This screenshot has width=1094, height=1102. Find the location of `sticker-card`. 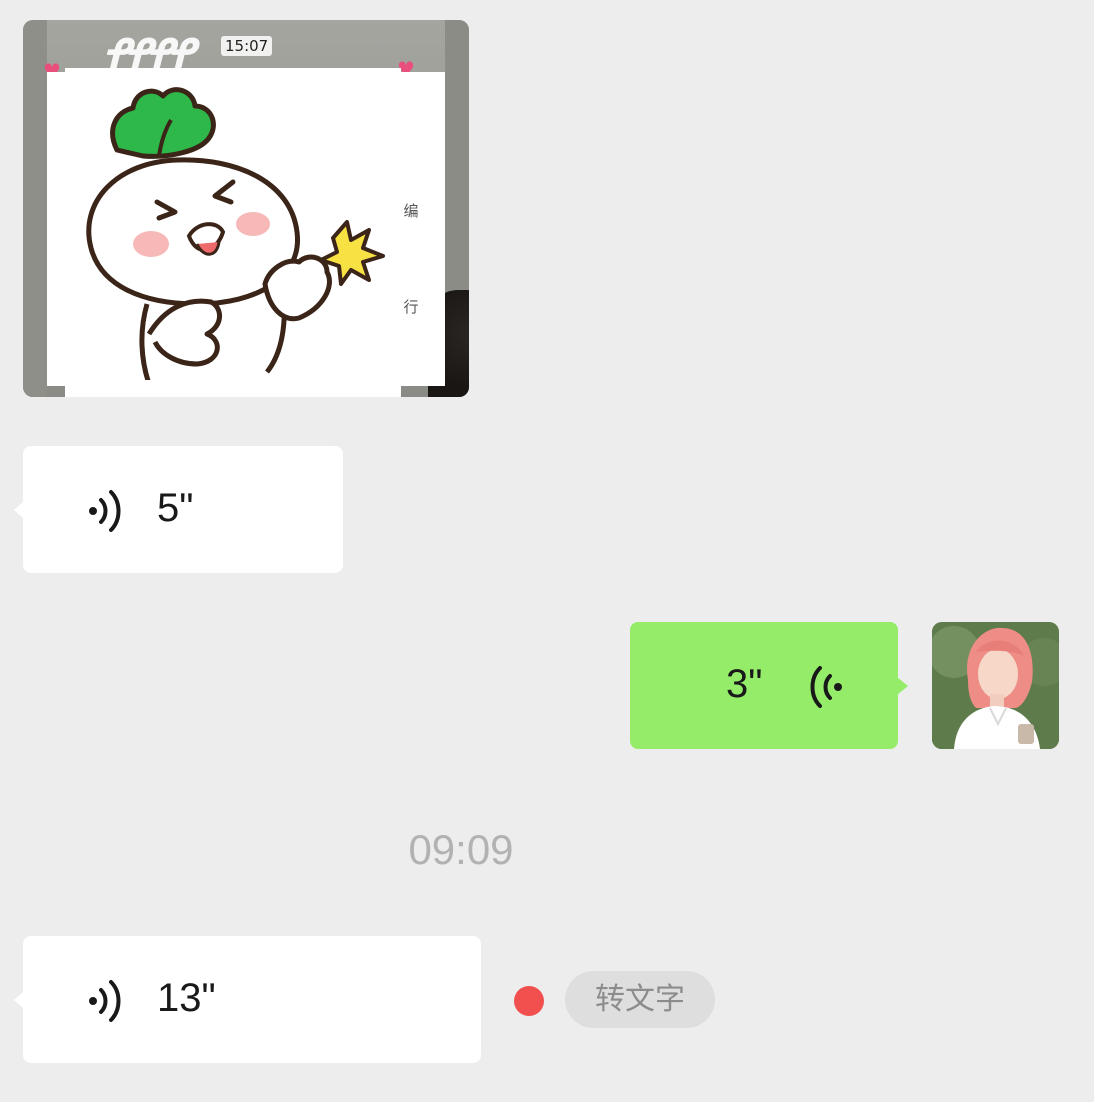

sticker-card is located at coordinates (246, 229).